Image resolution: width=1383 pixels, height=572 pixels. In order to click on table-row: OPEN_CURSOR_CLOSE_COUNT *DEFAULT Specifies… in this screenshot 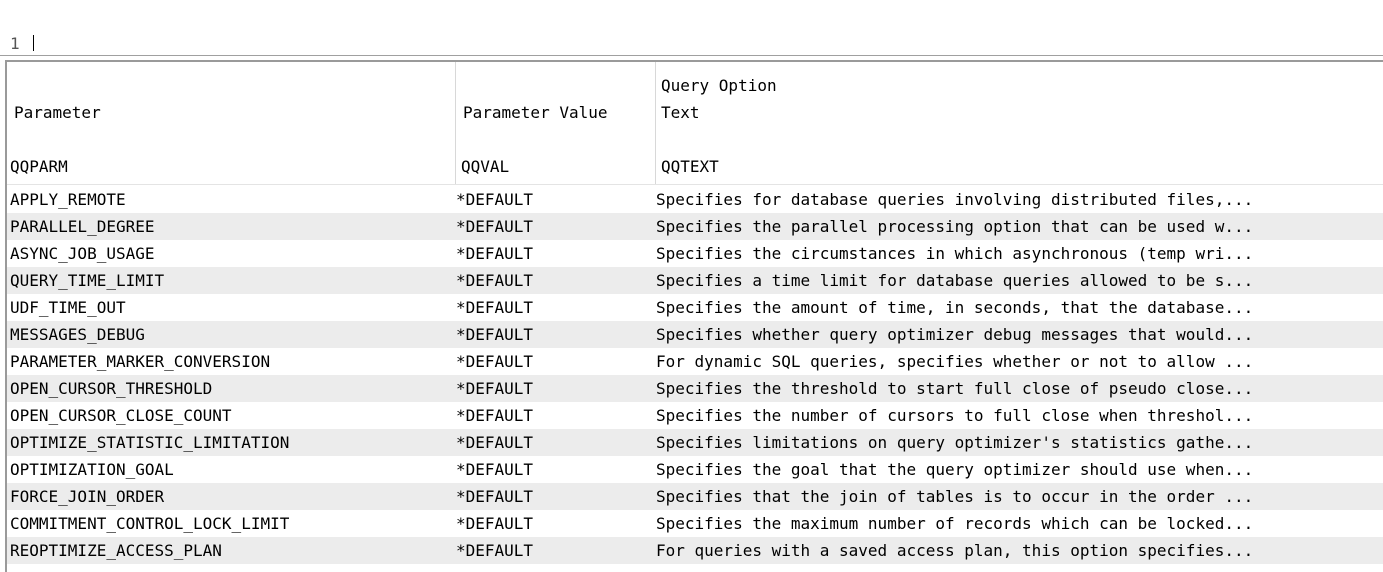, I will do `click(695, 415)`.